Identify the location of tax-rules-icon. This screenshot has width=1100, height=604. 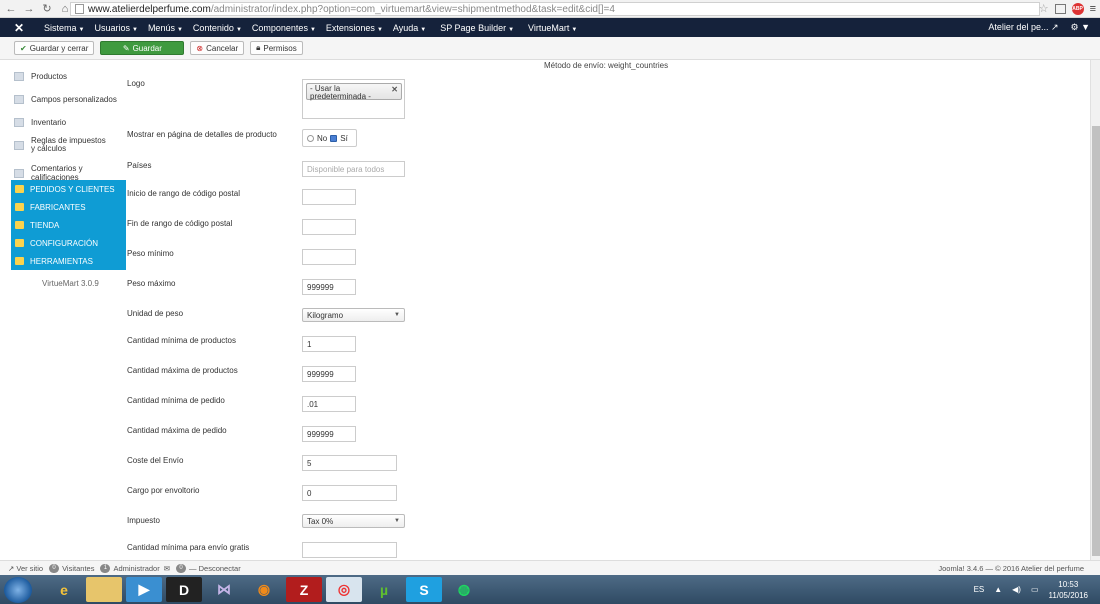
(19, 145).